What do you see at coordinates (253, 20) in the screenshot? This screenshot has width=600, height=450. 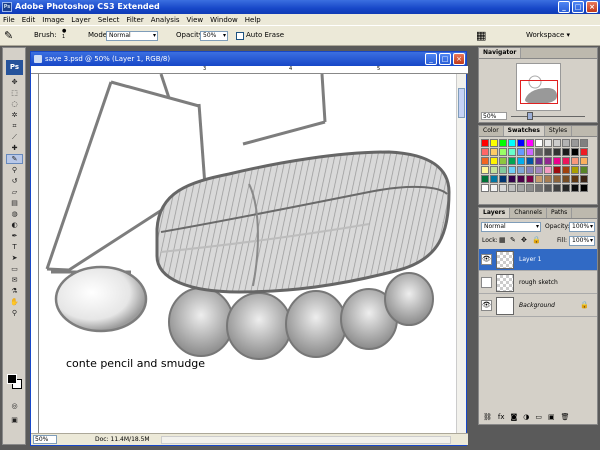 I see `menu-help: Help` at bounding box center [253, 20].